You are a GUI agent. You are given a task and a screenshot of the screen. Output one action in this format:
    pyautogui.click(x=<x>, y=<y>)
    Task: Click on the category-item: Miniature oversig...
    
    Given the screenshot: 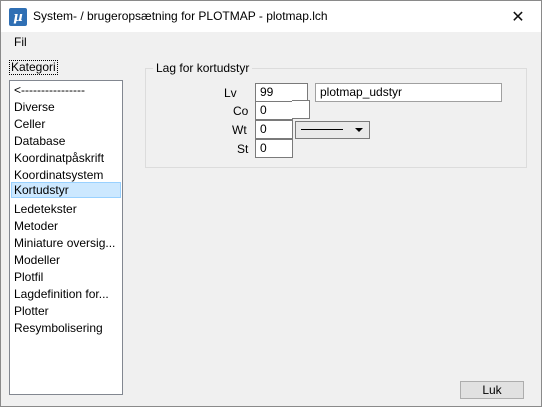 What is the action you would take?
    pyautogui.click(x=66, y=243)
    